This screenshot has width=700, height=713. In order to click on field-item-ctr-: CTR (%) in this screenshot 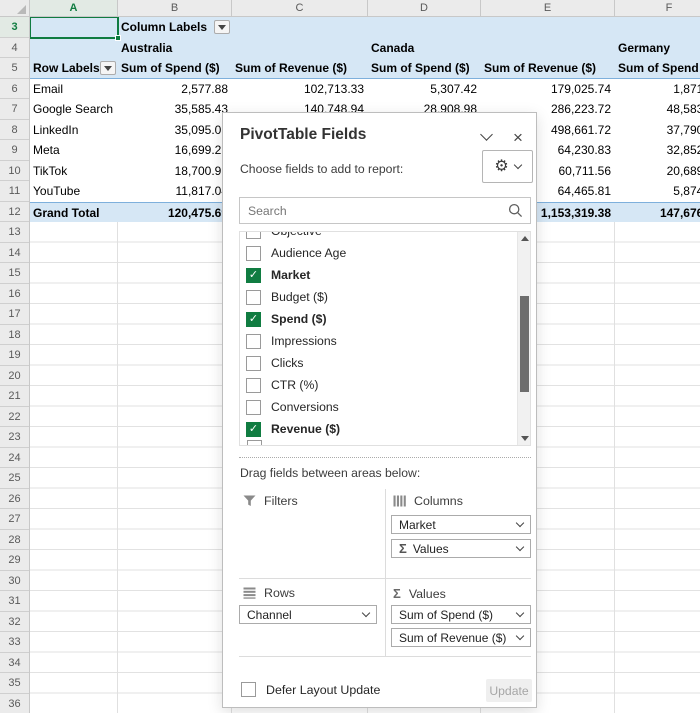, I will do `click(378, 385)`.